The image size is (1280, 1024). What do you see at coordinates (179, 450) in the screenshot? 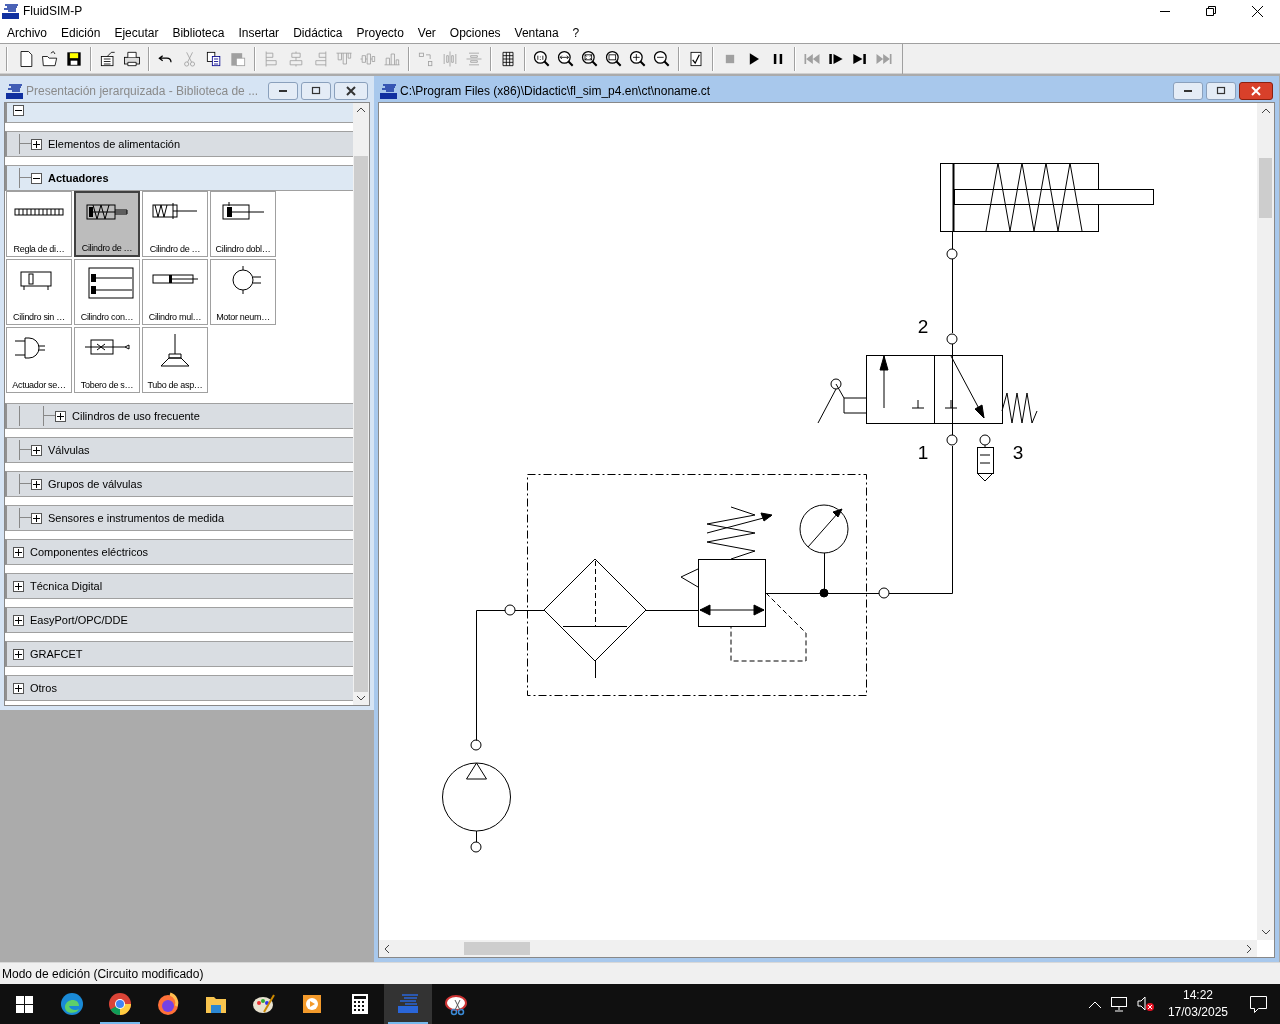
I see `tree-row: Válvulas` at bounding box center [179, 450].